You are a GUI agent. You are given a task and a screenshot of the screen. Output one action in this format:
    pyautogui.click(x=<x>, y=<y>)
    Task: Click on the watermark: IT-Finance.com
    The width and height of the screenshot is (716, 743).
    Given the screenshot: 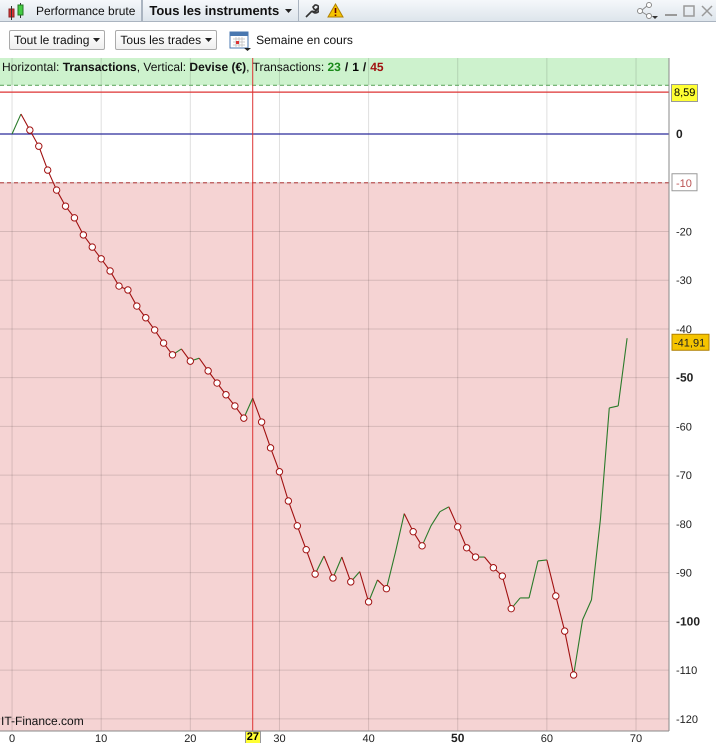 What is the action you would take?
    pyautogui.click(x=42, y=721)
    